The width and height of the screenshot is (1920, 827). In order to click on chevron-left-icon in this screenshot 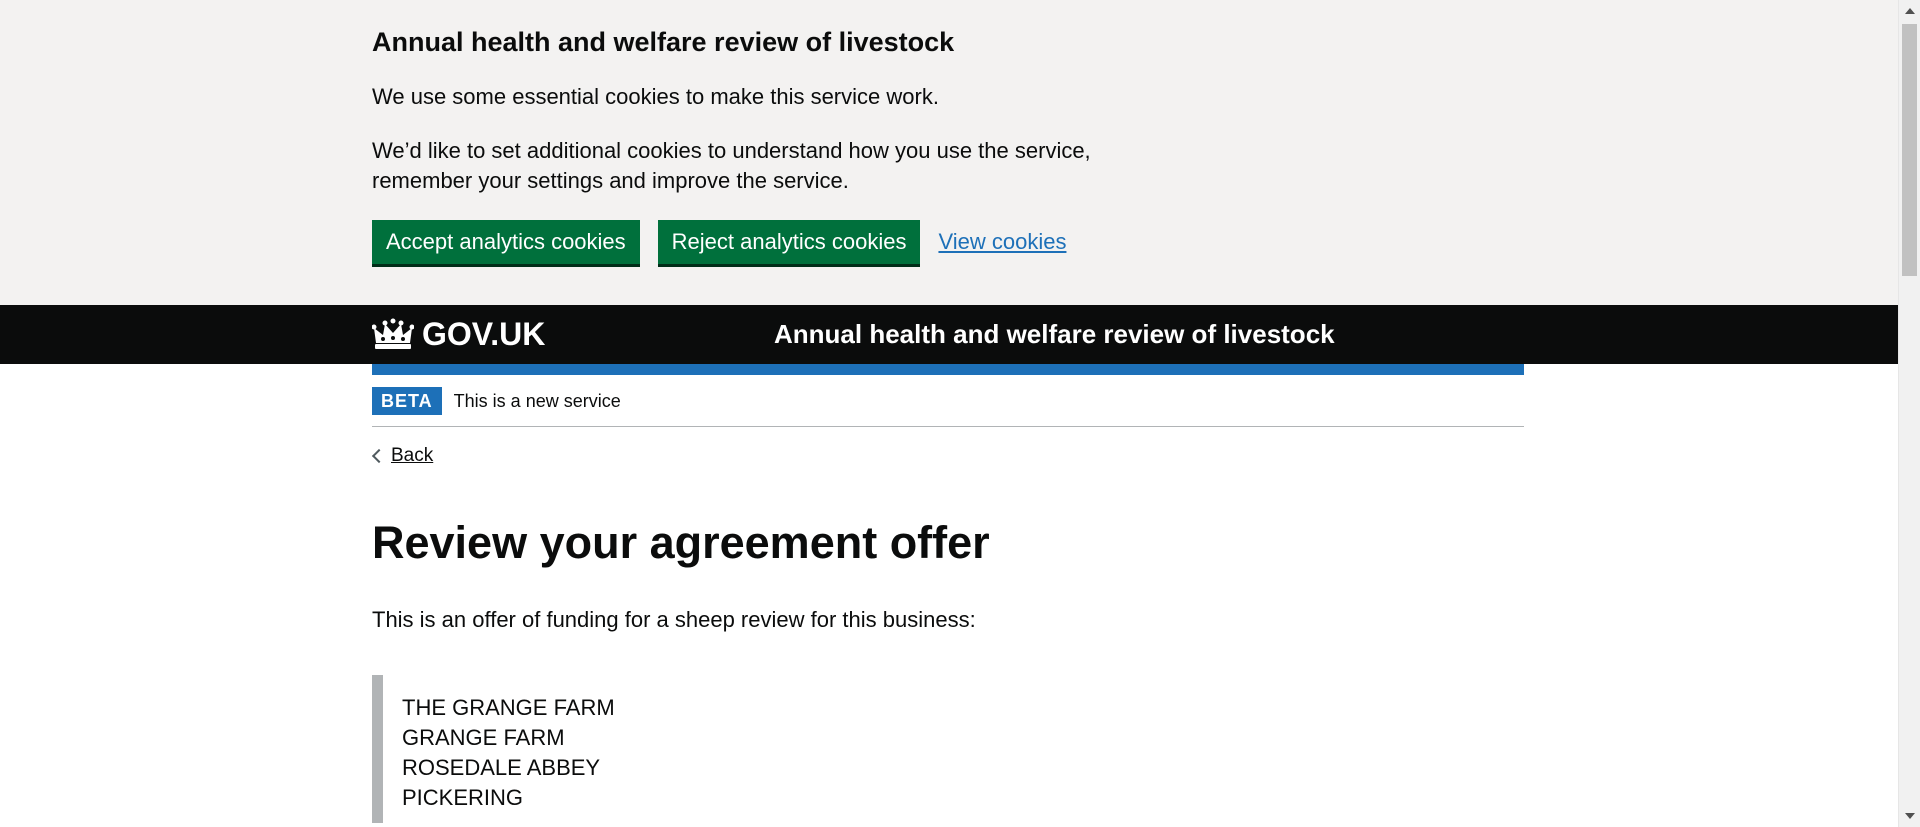, I will do `click(379, 456)`.